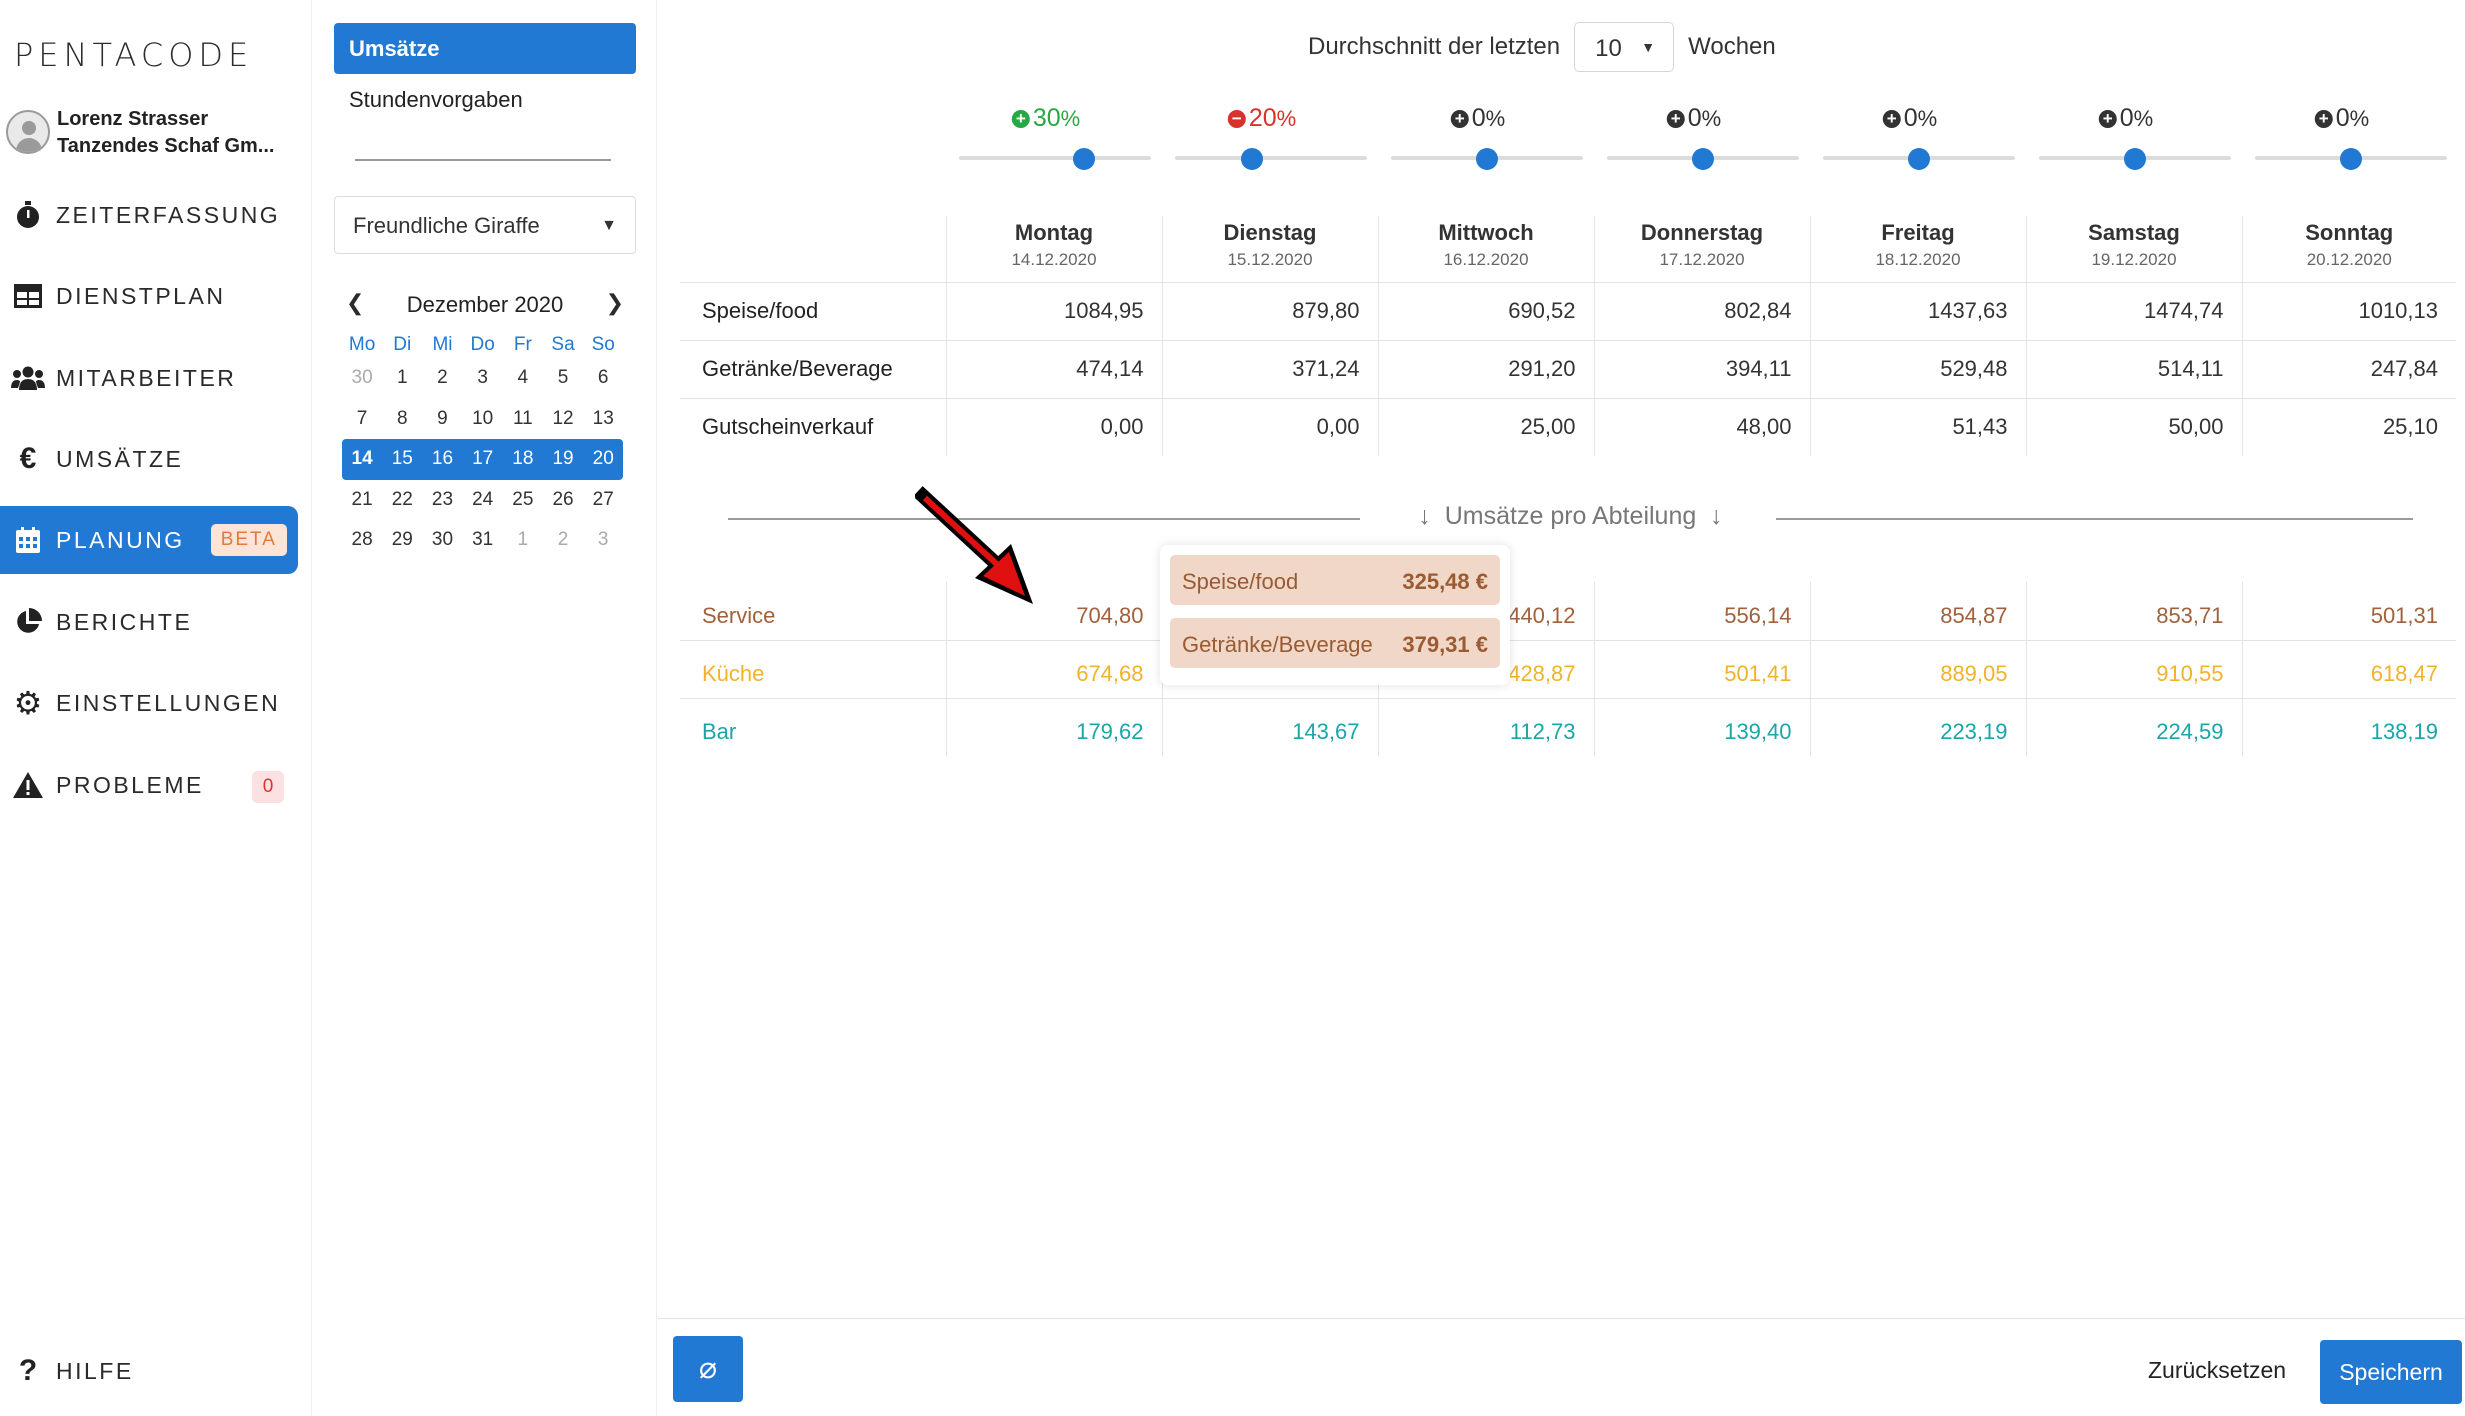 The height and width of the screenshot is (1416, 2465). I want to click on department-cell: 853,71, so click(2134, 611).